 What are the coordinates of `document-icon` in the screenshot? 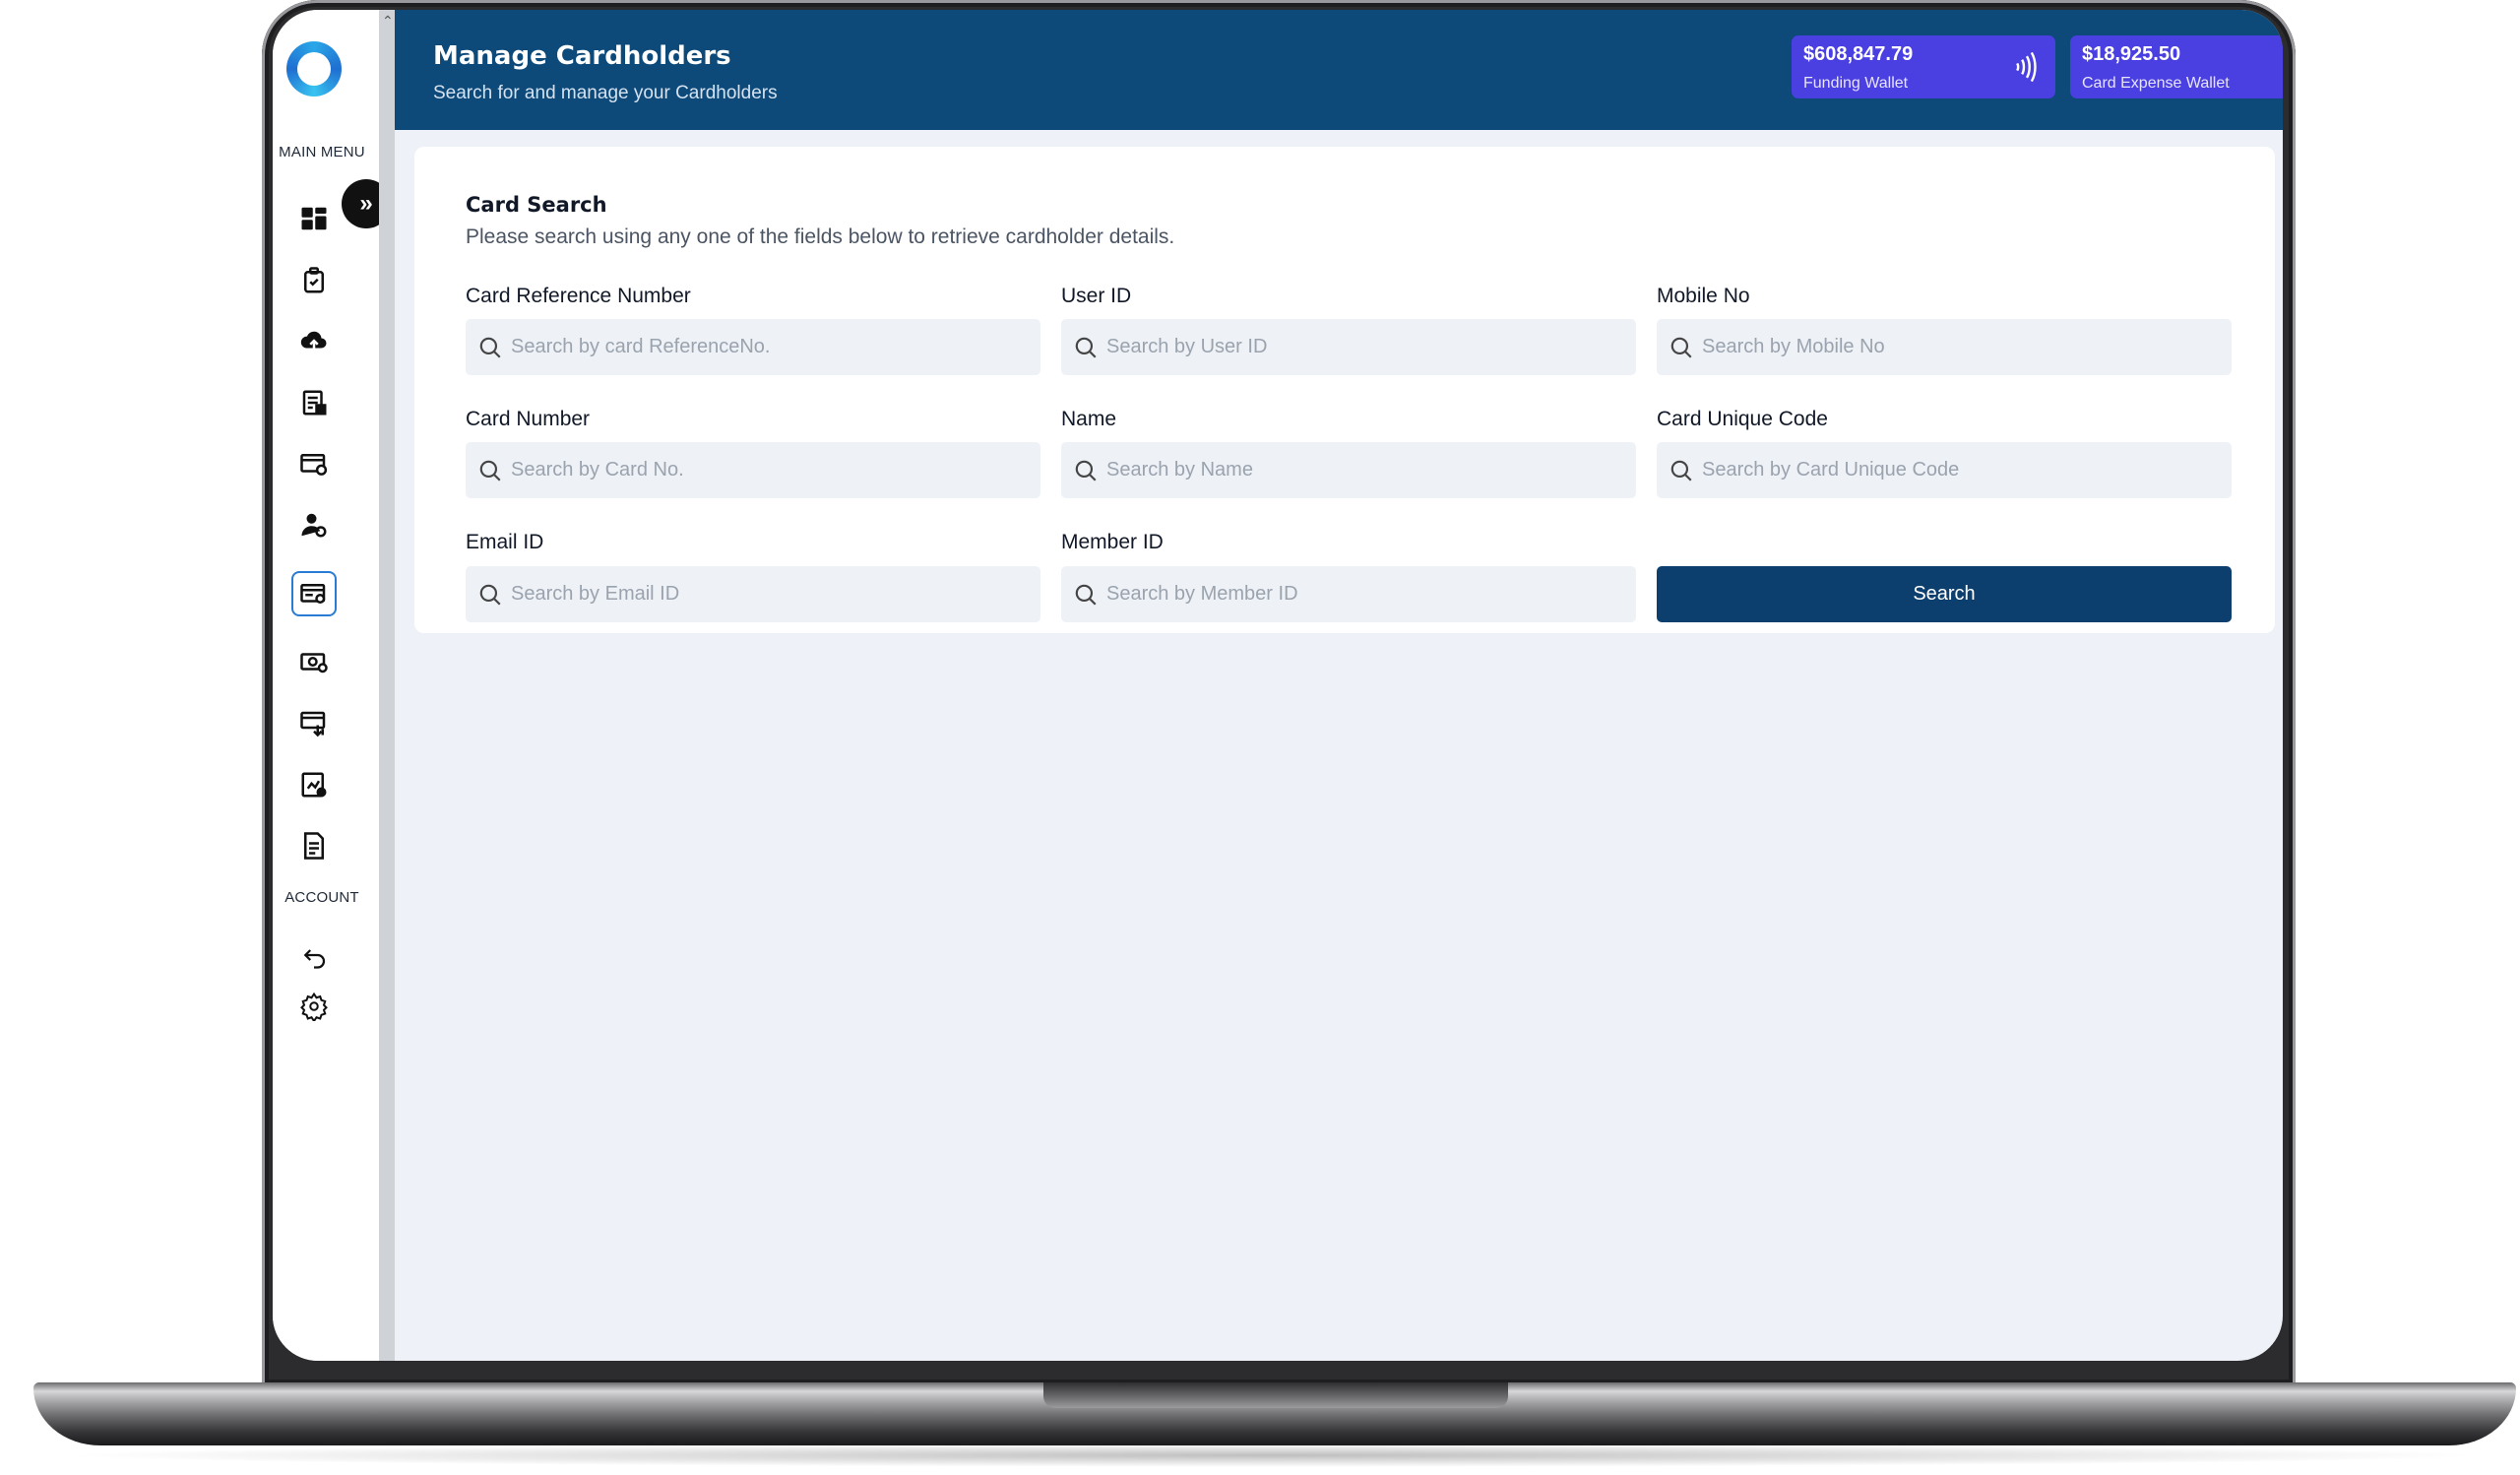 It's located at (314, 846).